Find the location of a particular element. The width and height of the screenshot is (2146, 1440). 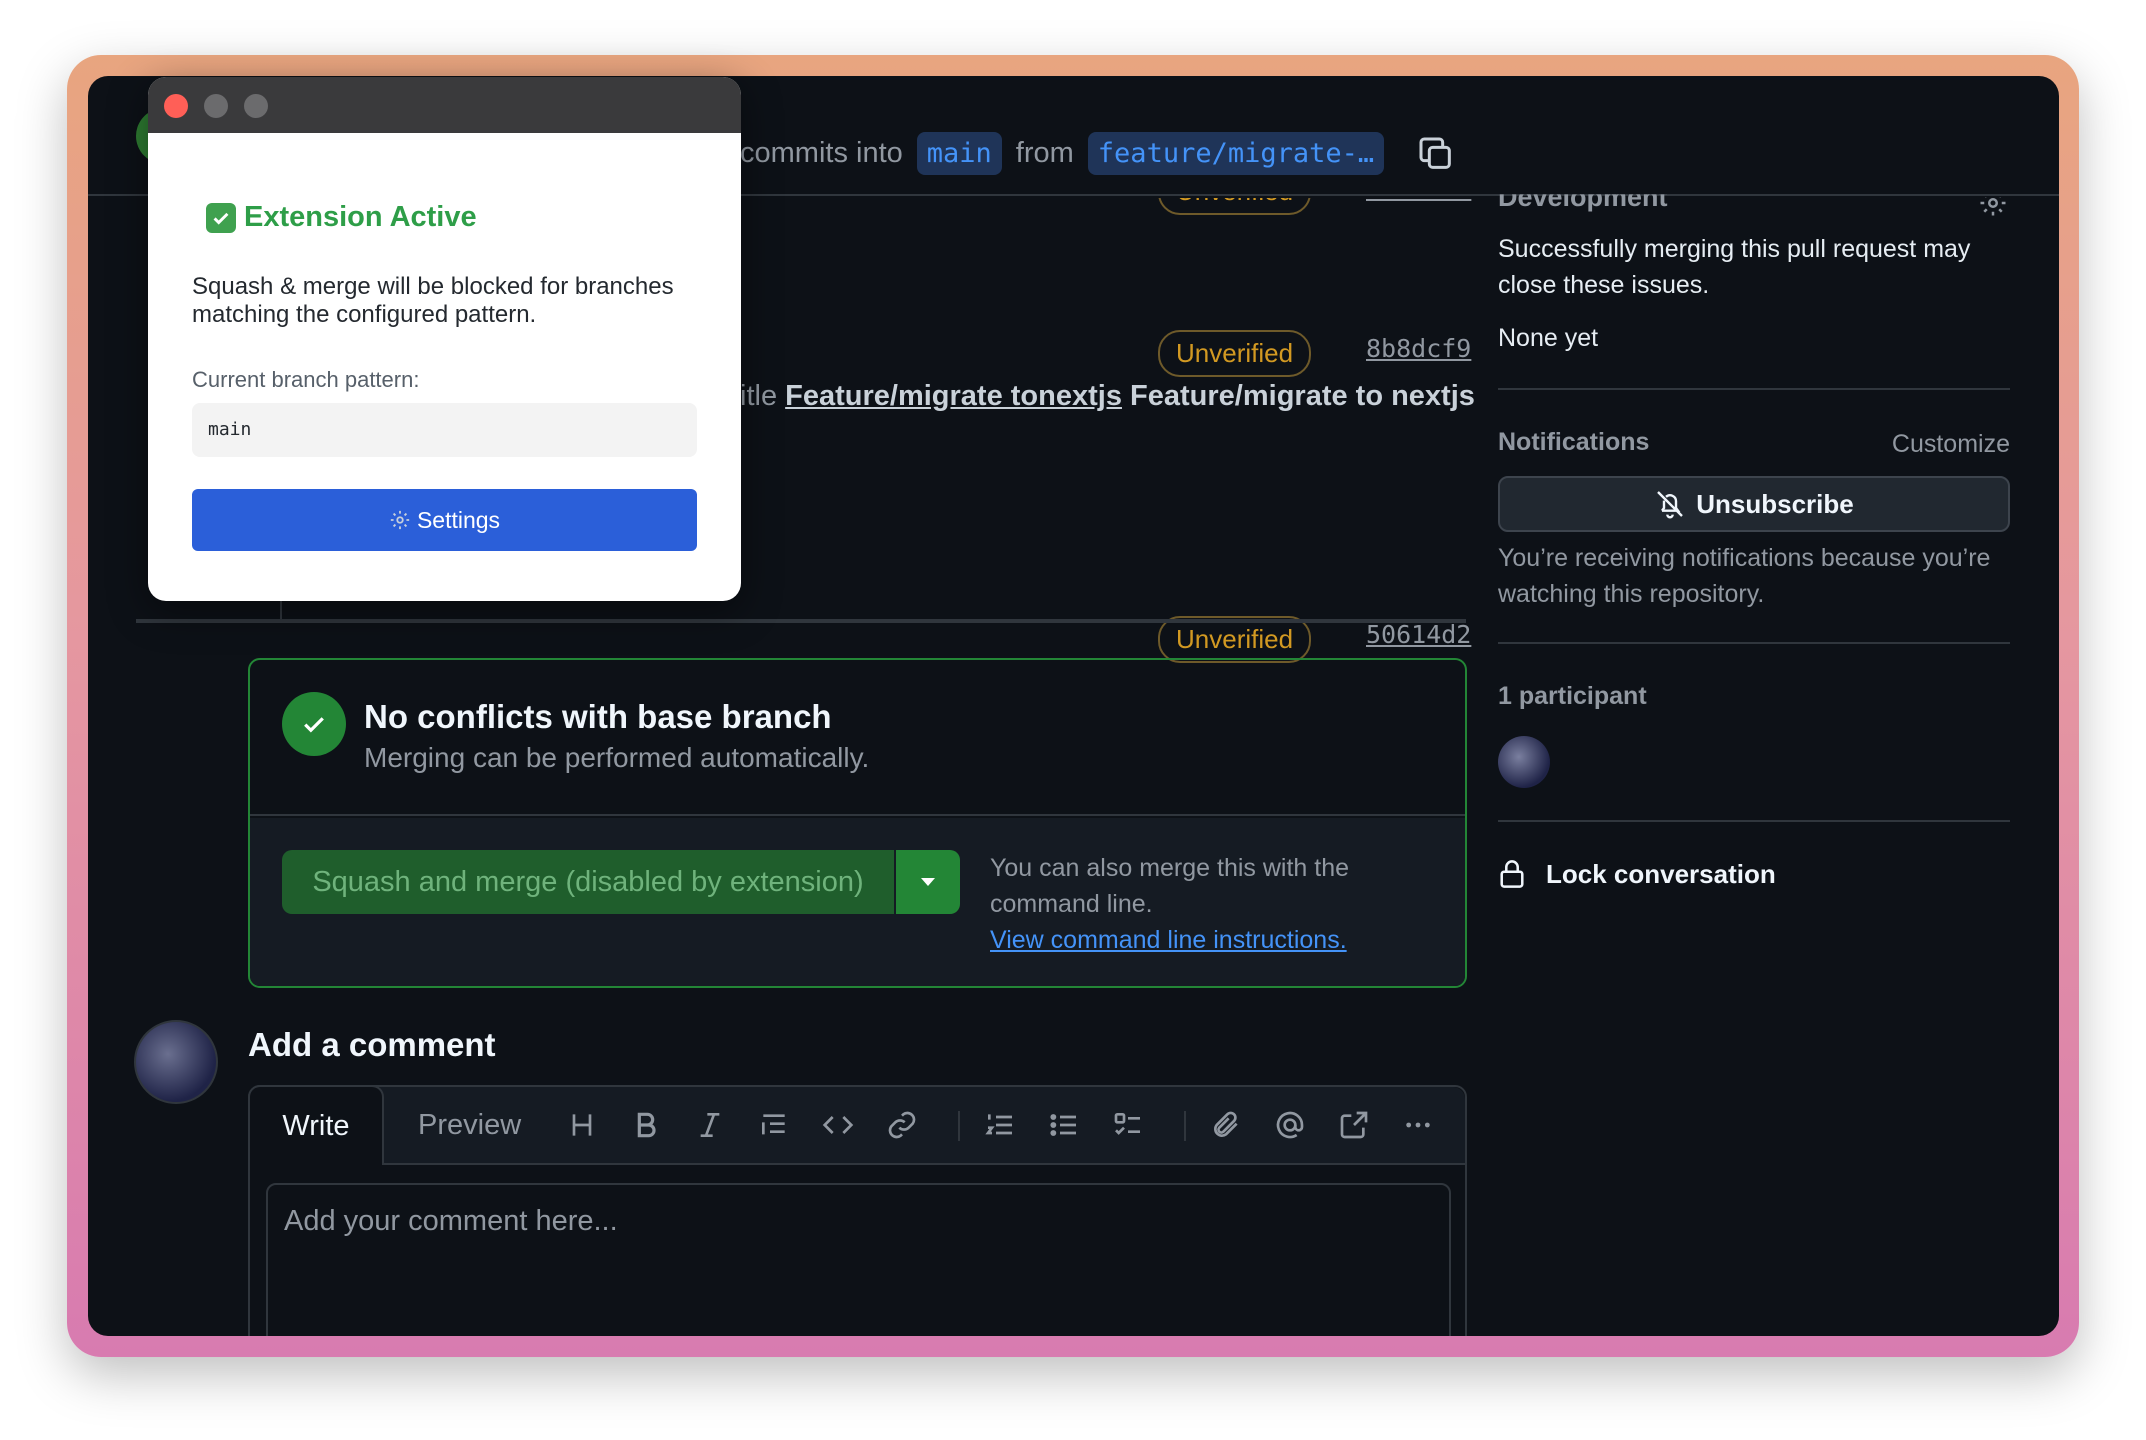

unsubscribe-button: Unsubscribe is located at coordinates (1754, 504).